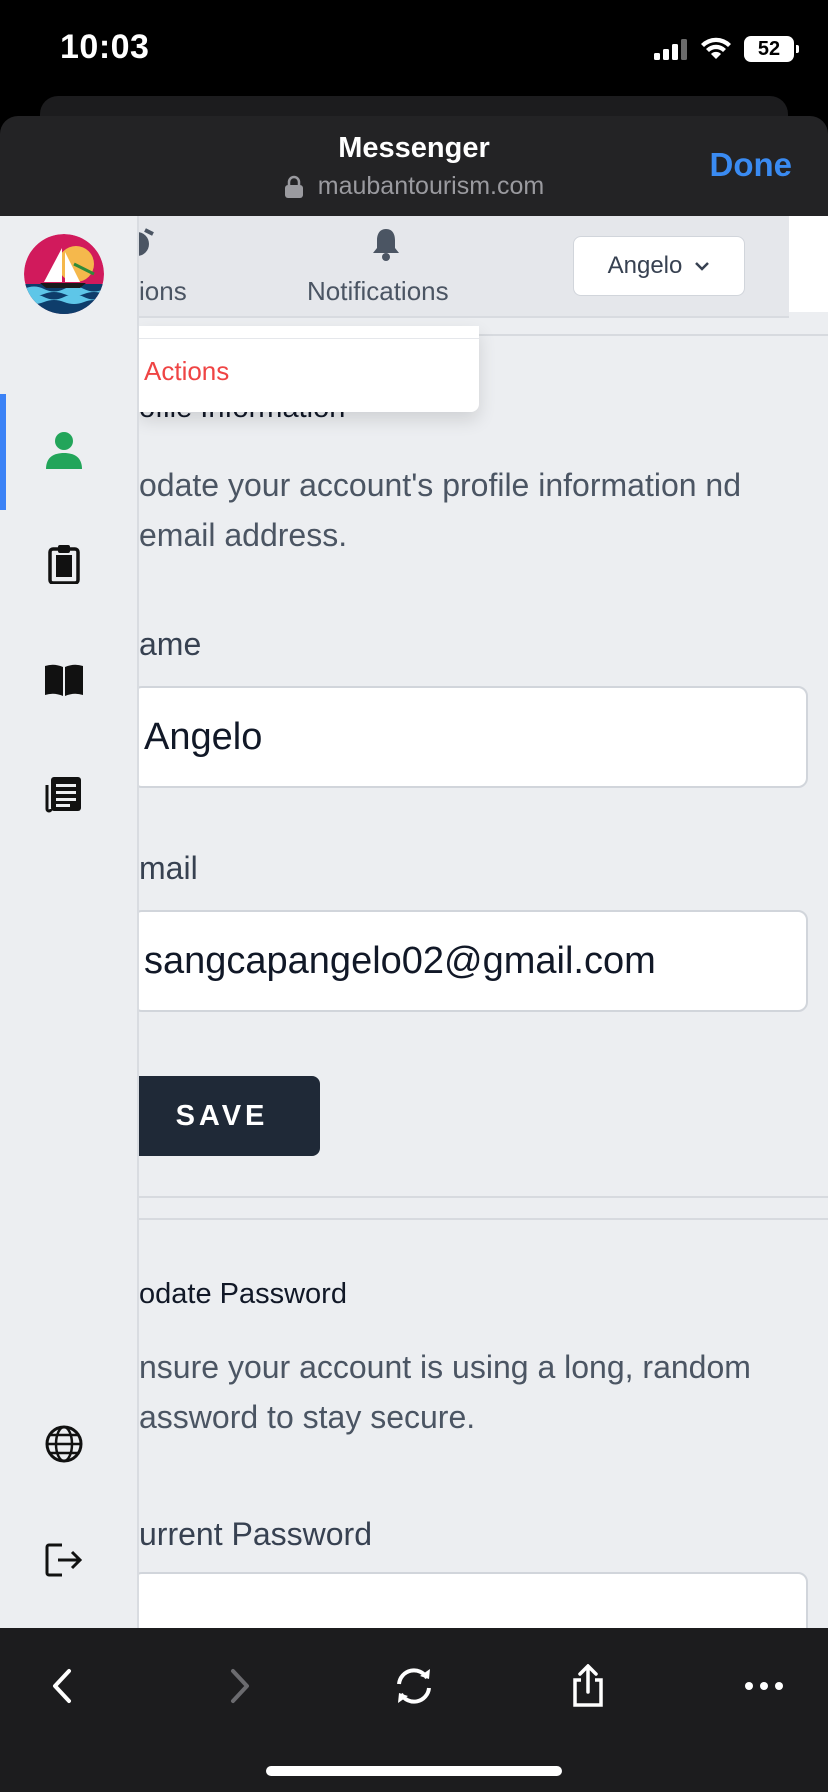 This screenshot has width=828, height=1792. Describe the element at coordinates (459, 267) in the screenshot. I see `top-navigation: ions Notifications Angelo` at that location.